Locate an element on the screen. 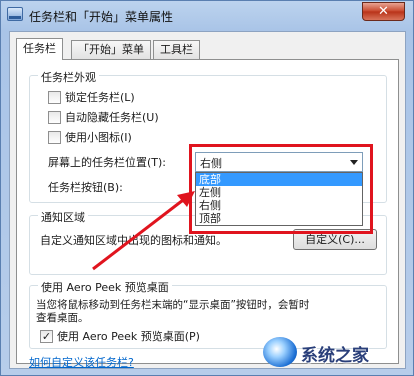 The image size is (414, 376). taskbar-app-icon is located at coordinates (15, 14).